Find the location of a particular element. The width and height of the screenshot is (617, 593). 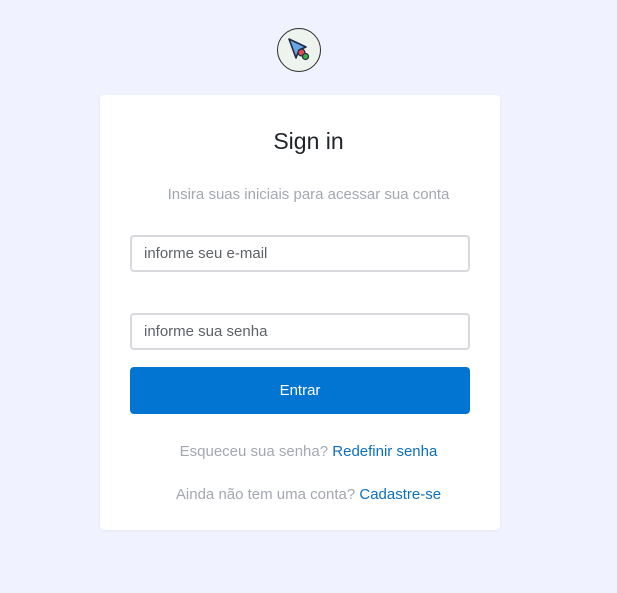

page-title: Sign in is located at coordinates (308, 141).